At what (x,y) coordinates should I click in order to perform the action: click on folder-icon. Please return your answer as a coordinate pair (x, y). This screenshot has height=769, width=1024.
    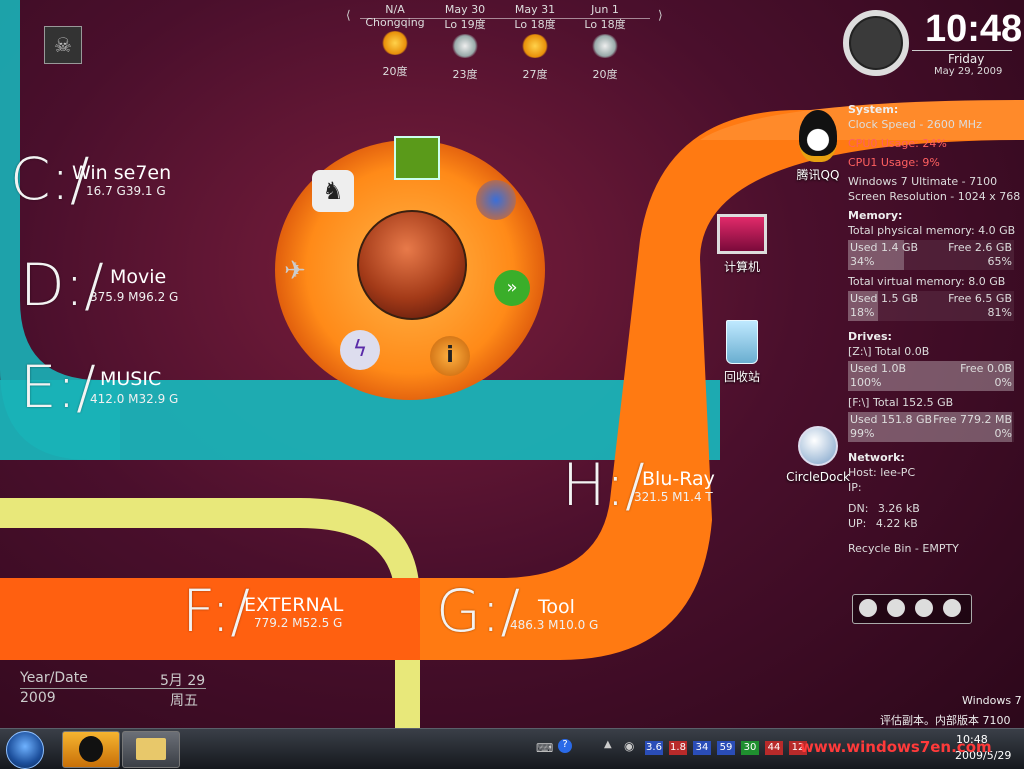
    Looking at the image, I should click on (151, 749).